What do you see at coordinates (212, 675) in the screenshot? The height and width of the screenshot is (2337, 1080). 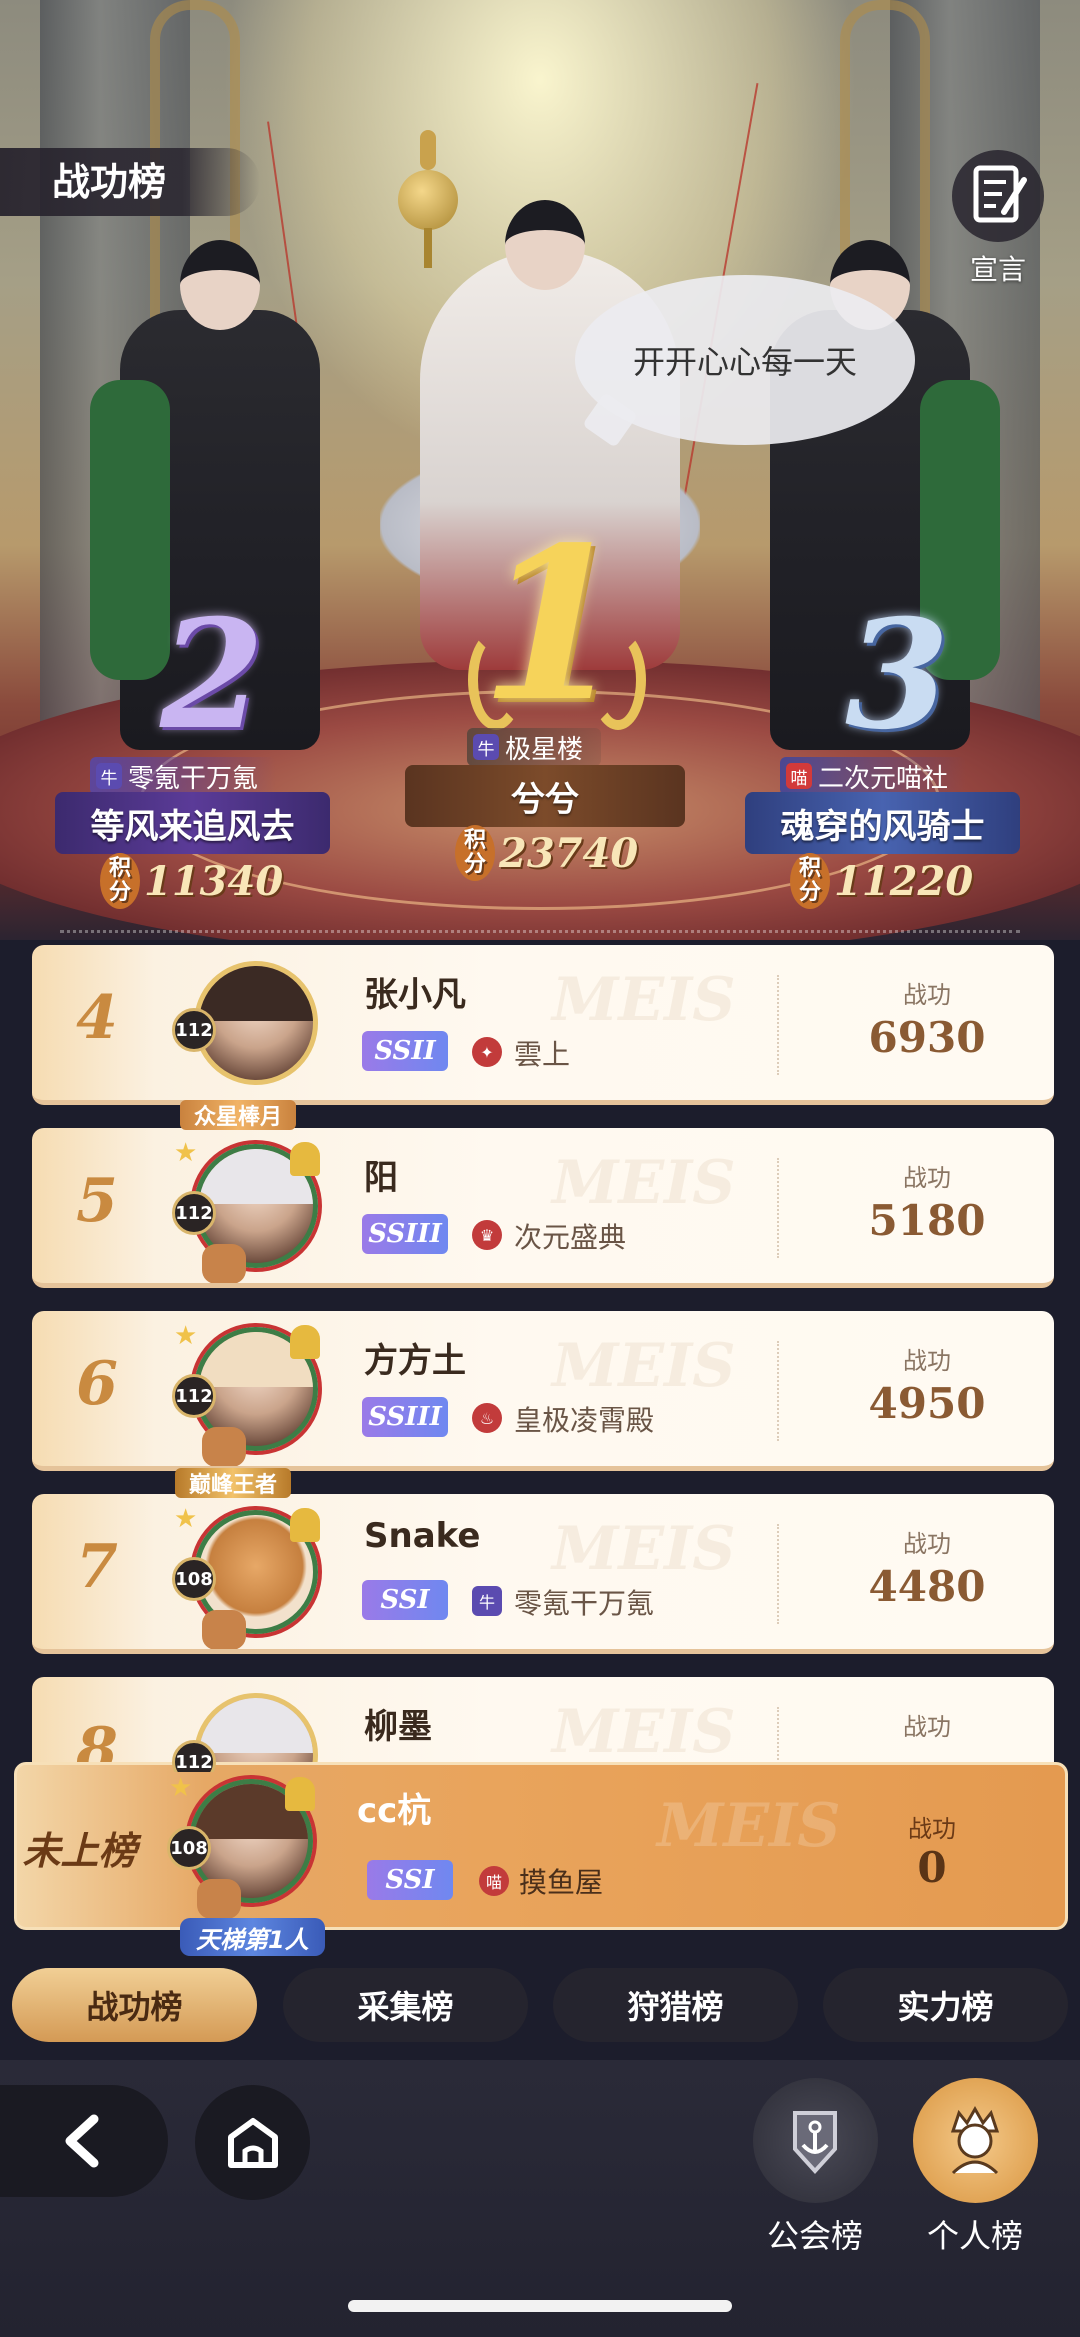 I see `podium-rank-2: 2` at bounding box center [212, 675].